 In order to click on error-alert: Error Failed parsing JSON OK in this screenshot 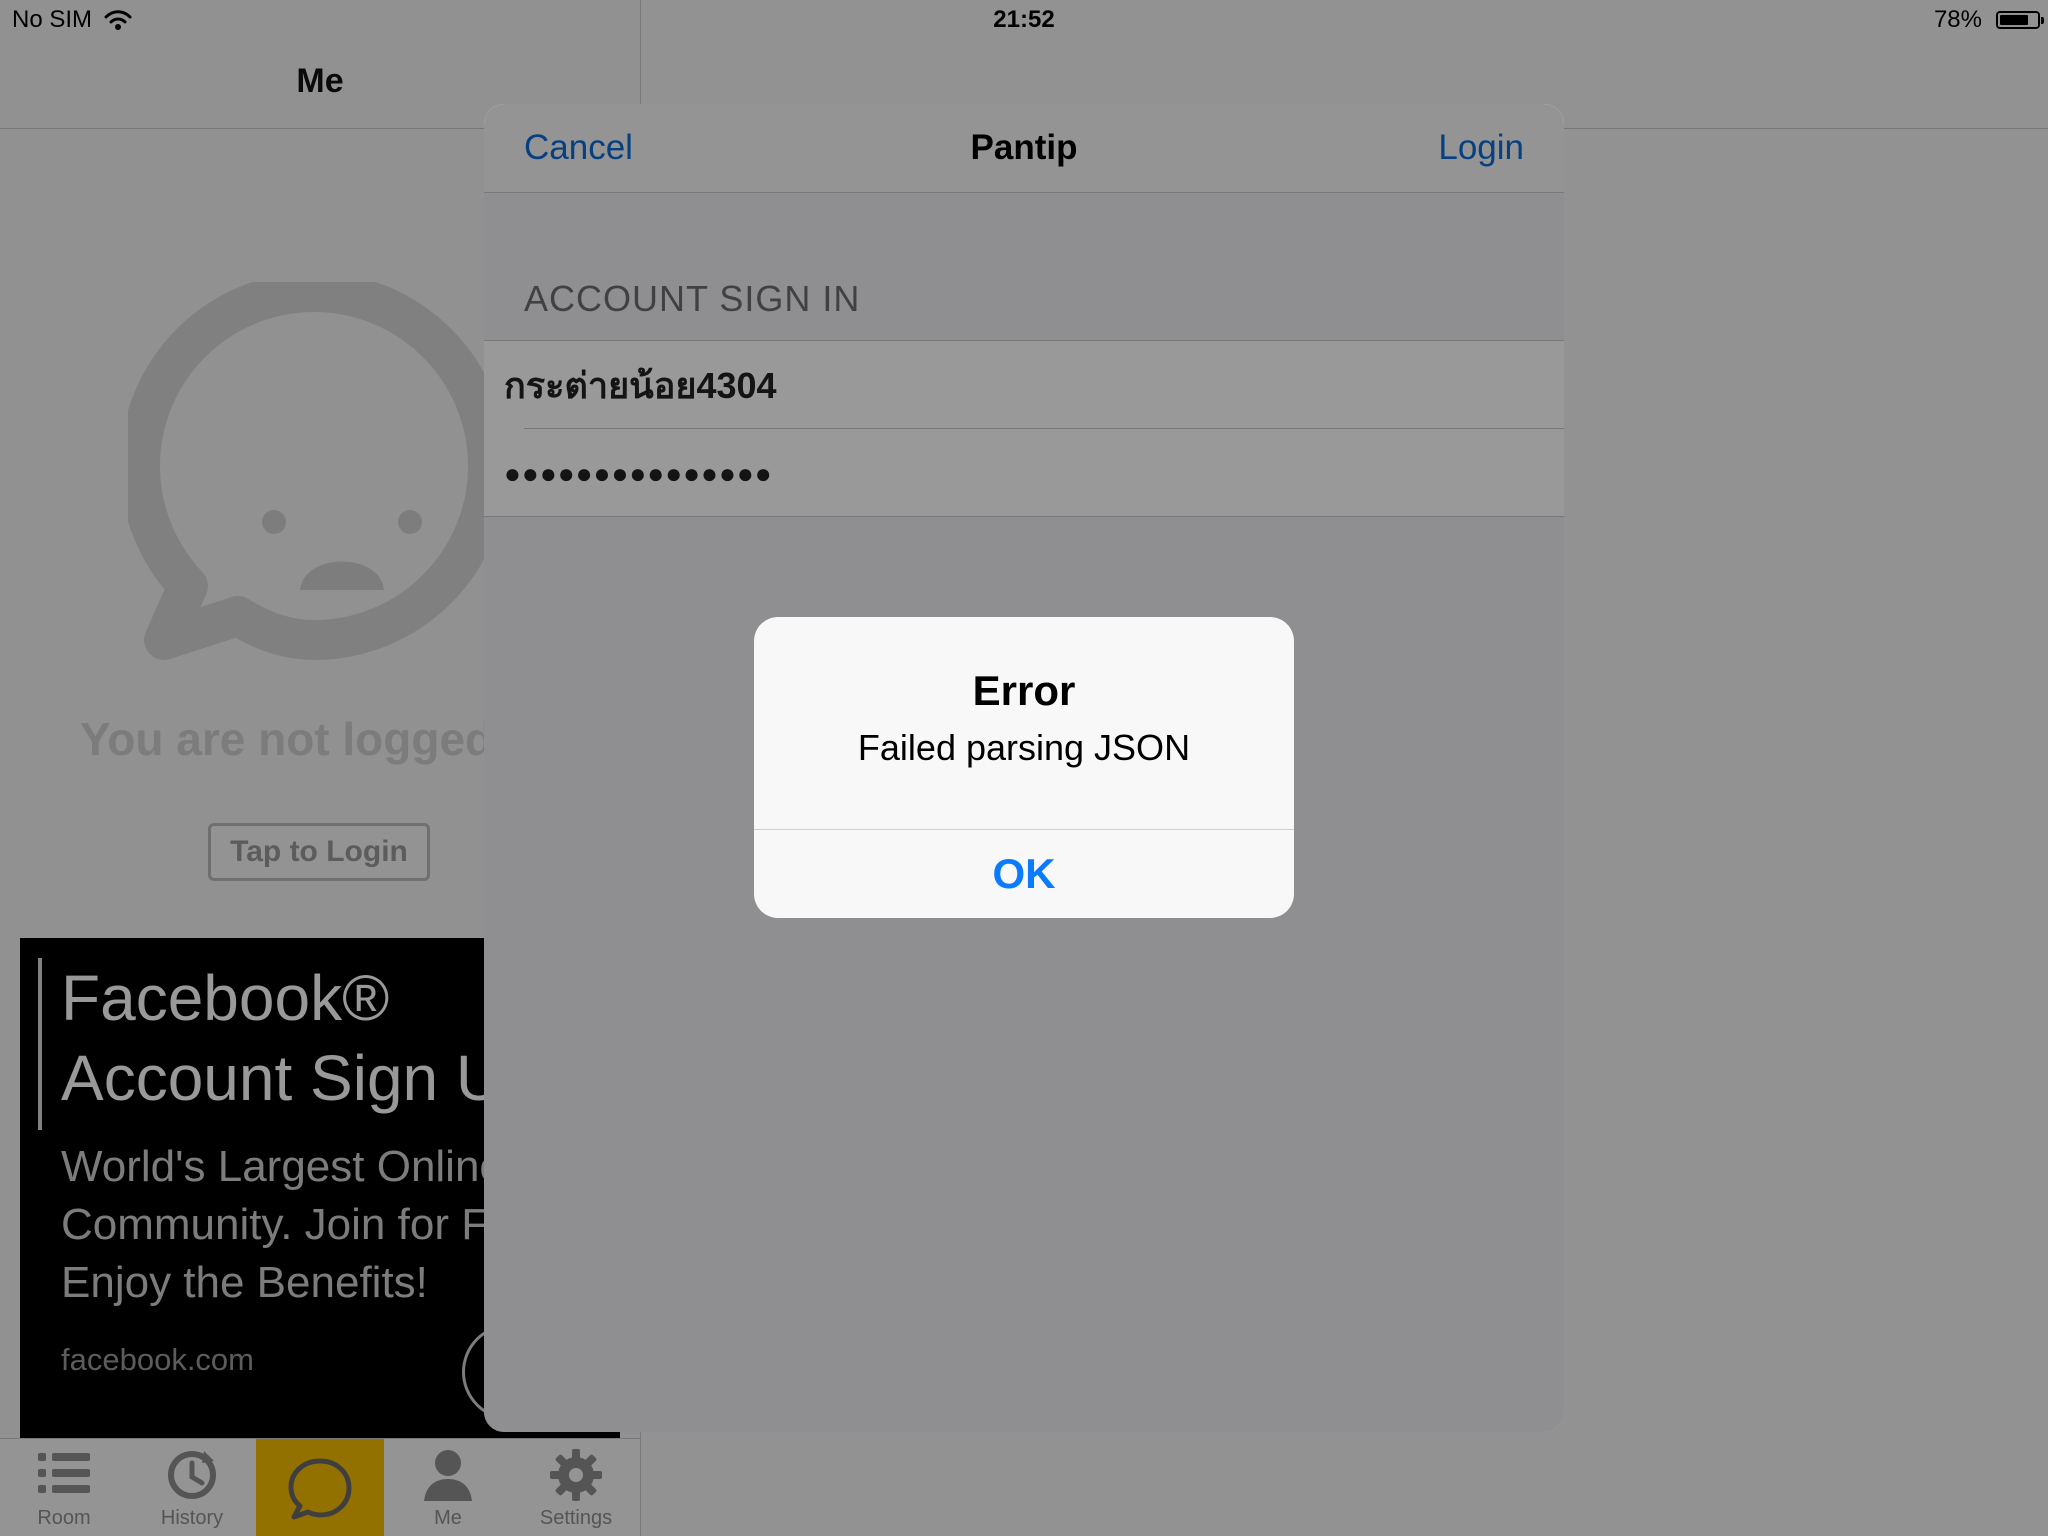, I will do `click(1024, 767)`.